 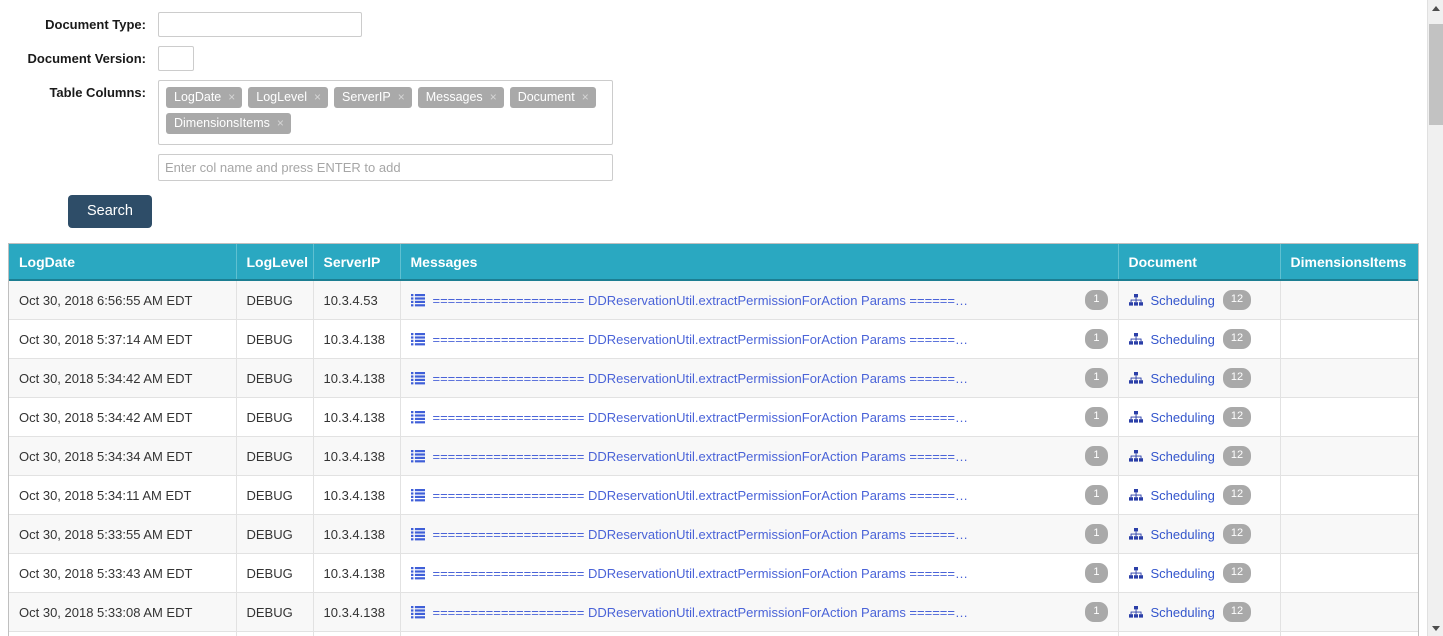 I want to click on table-columns-label: Table Columns:, so click(x=97, y=92).